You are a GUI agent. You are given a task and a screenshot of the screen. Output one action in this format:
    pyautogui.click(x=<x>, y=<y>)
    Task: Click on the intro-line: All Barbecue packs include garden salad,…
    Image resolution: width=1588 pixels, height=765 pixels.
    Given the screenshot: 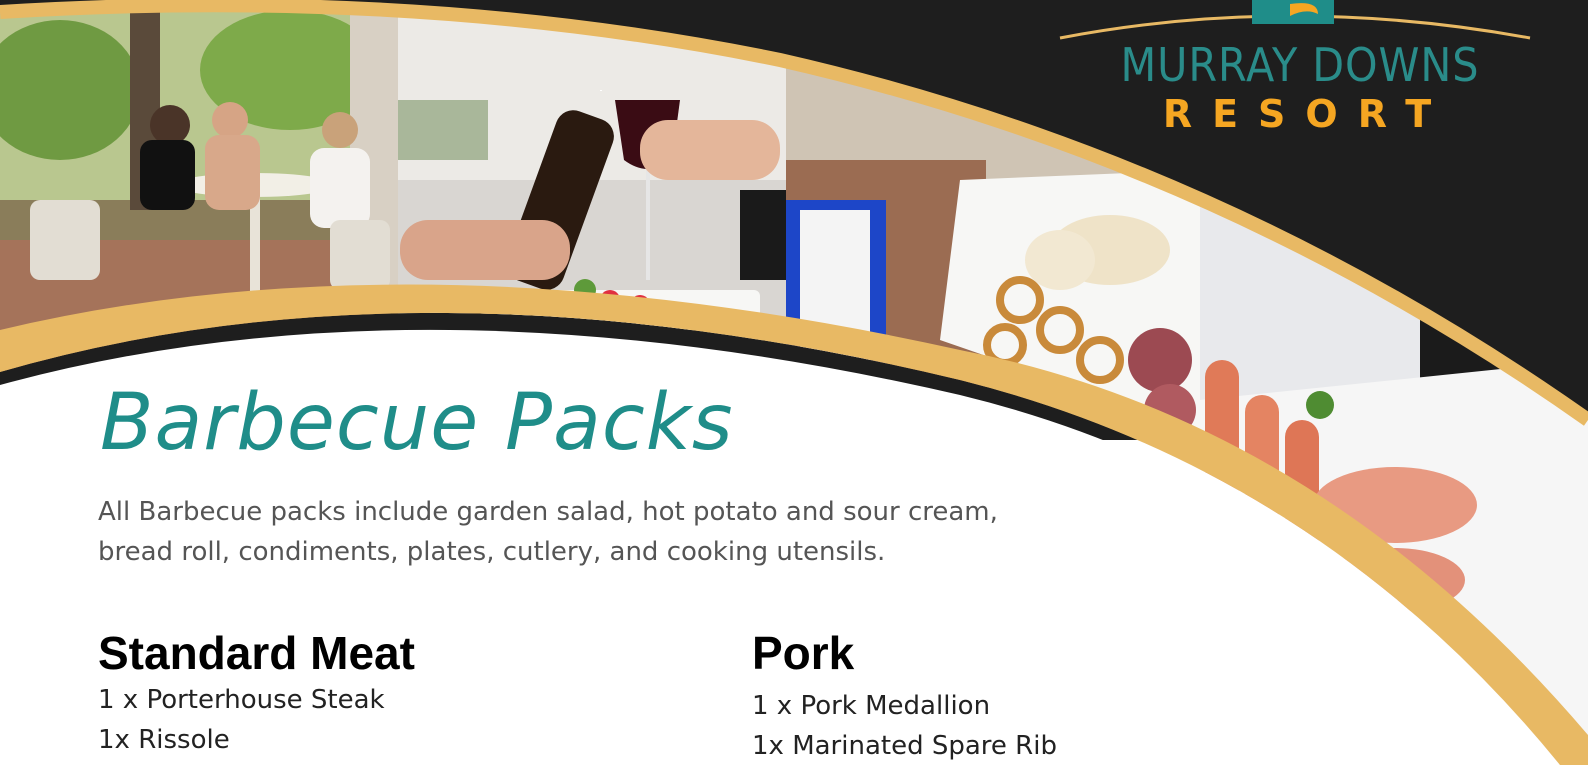 What is the action you would take?
    pyautogui.click(x=548, y=512)
    